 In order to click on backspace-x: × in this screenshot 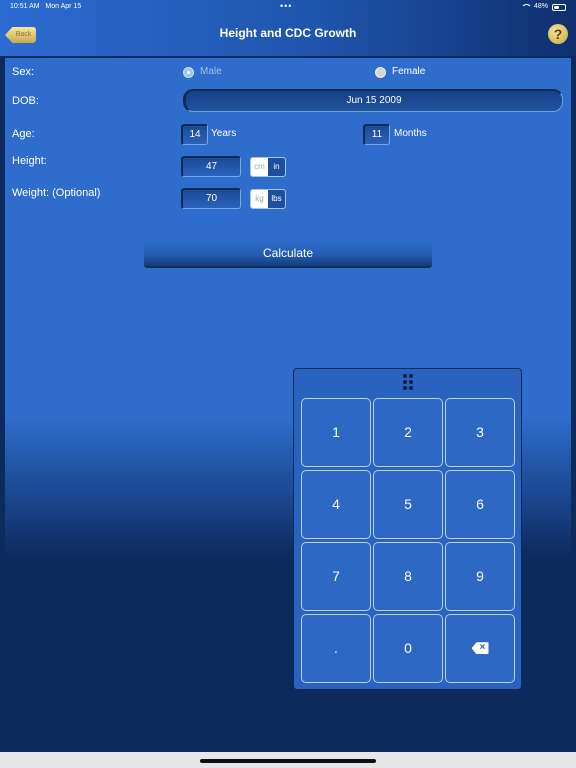, I will do `click(482, 648)`.